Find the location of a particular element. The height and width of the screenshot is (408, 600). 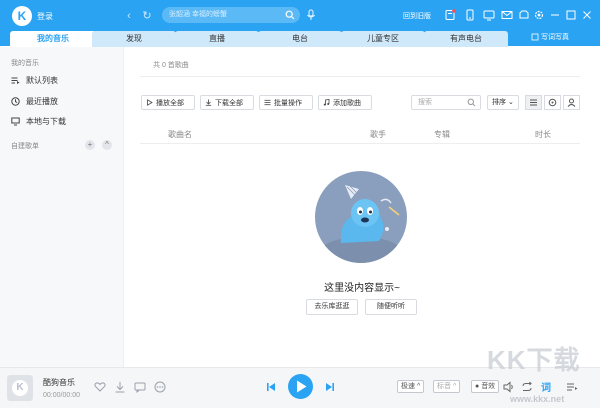

song-count: 共 0 首歌曲 is located at coordinates (171, 65).